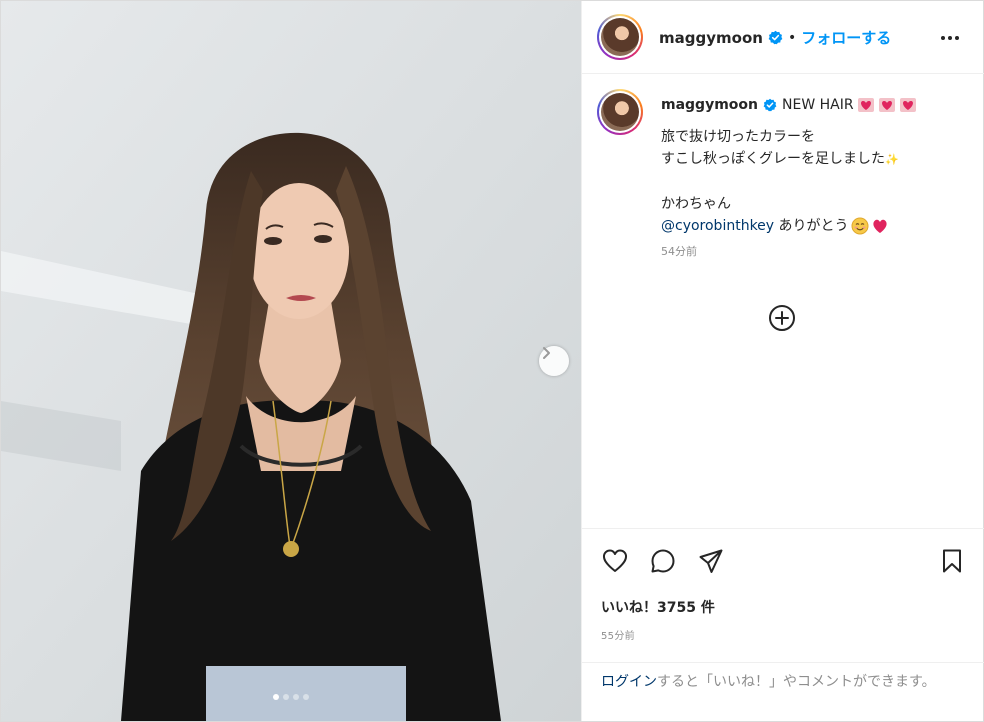 This screenshot has width=984, height=722. Describe the element at coordinates (773, 159) in the screenshot. I see `caption-line-2-text: すこし秋っぽくグレーを足しました` at that location.